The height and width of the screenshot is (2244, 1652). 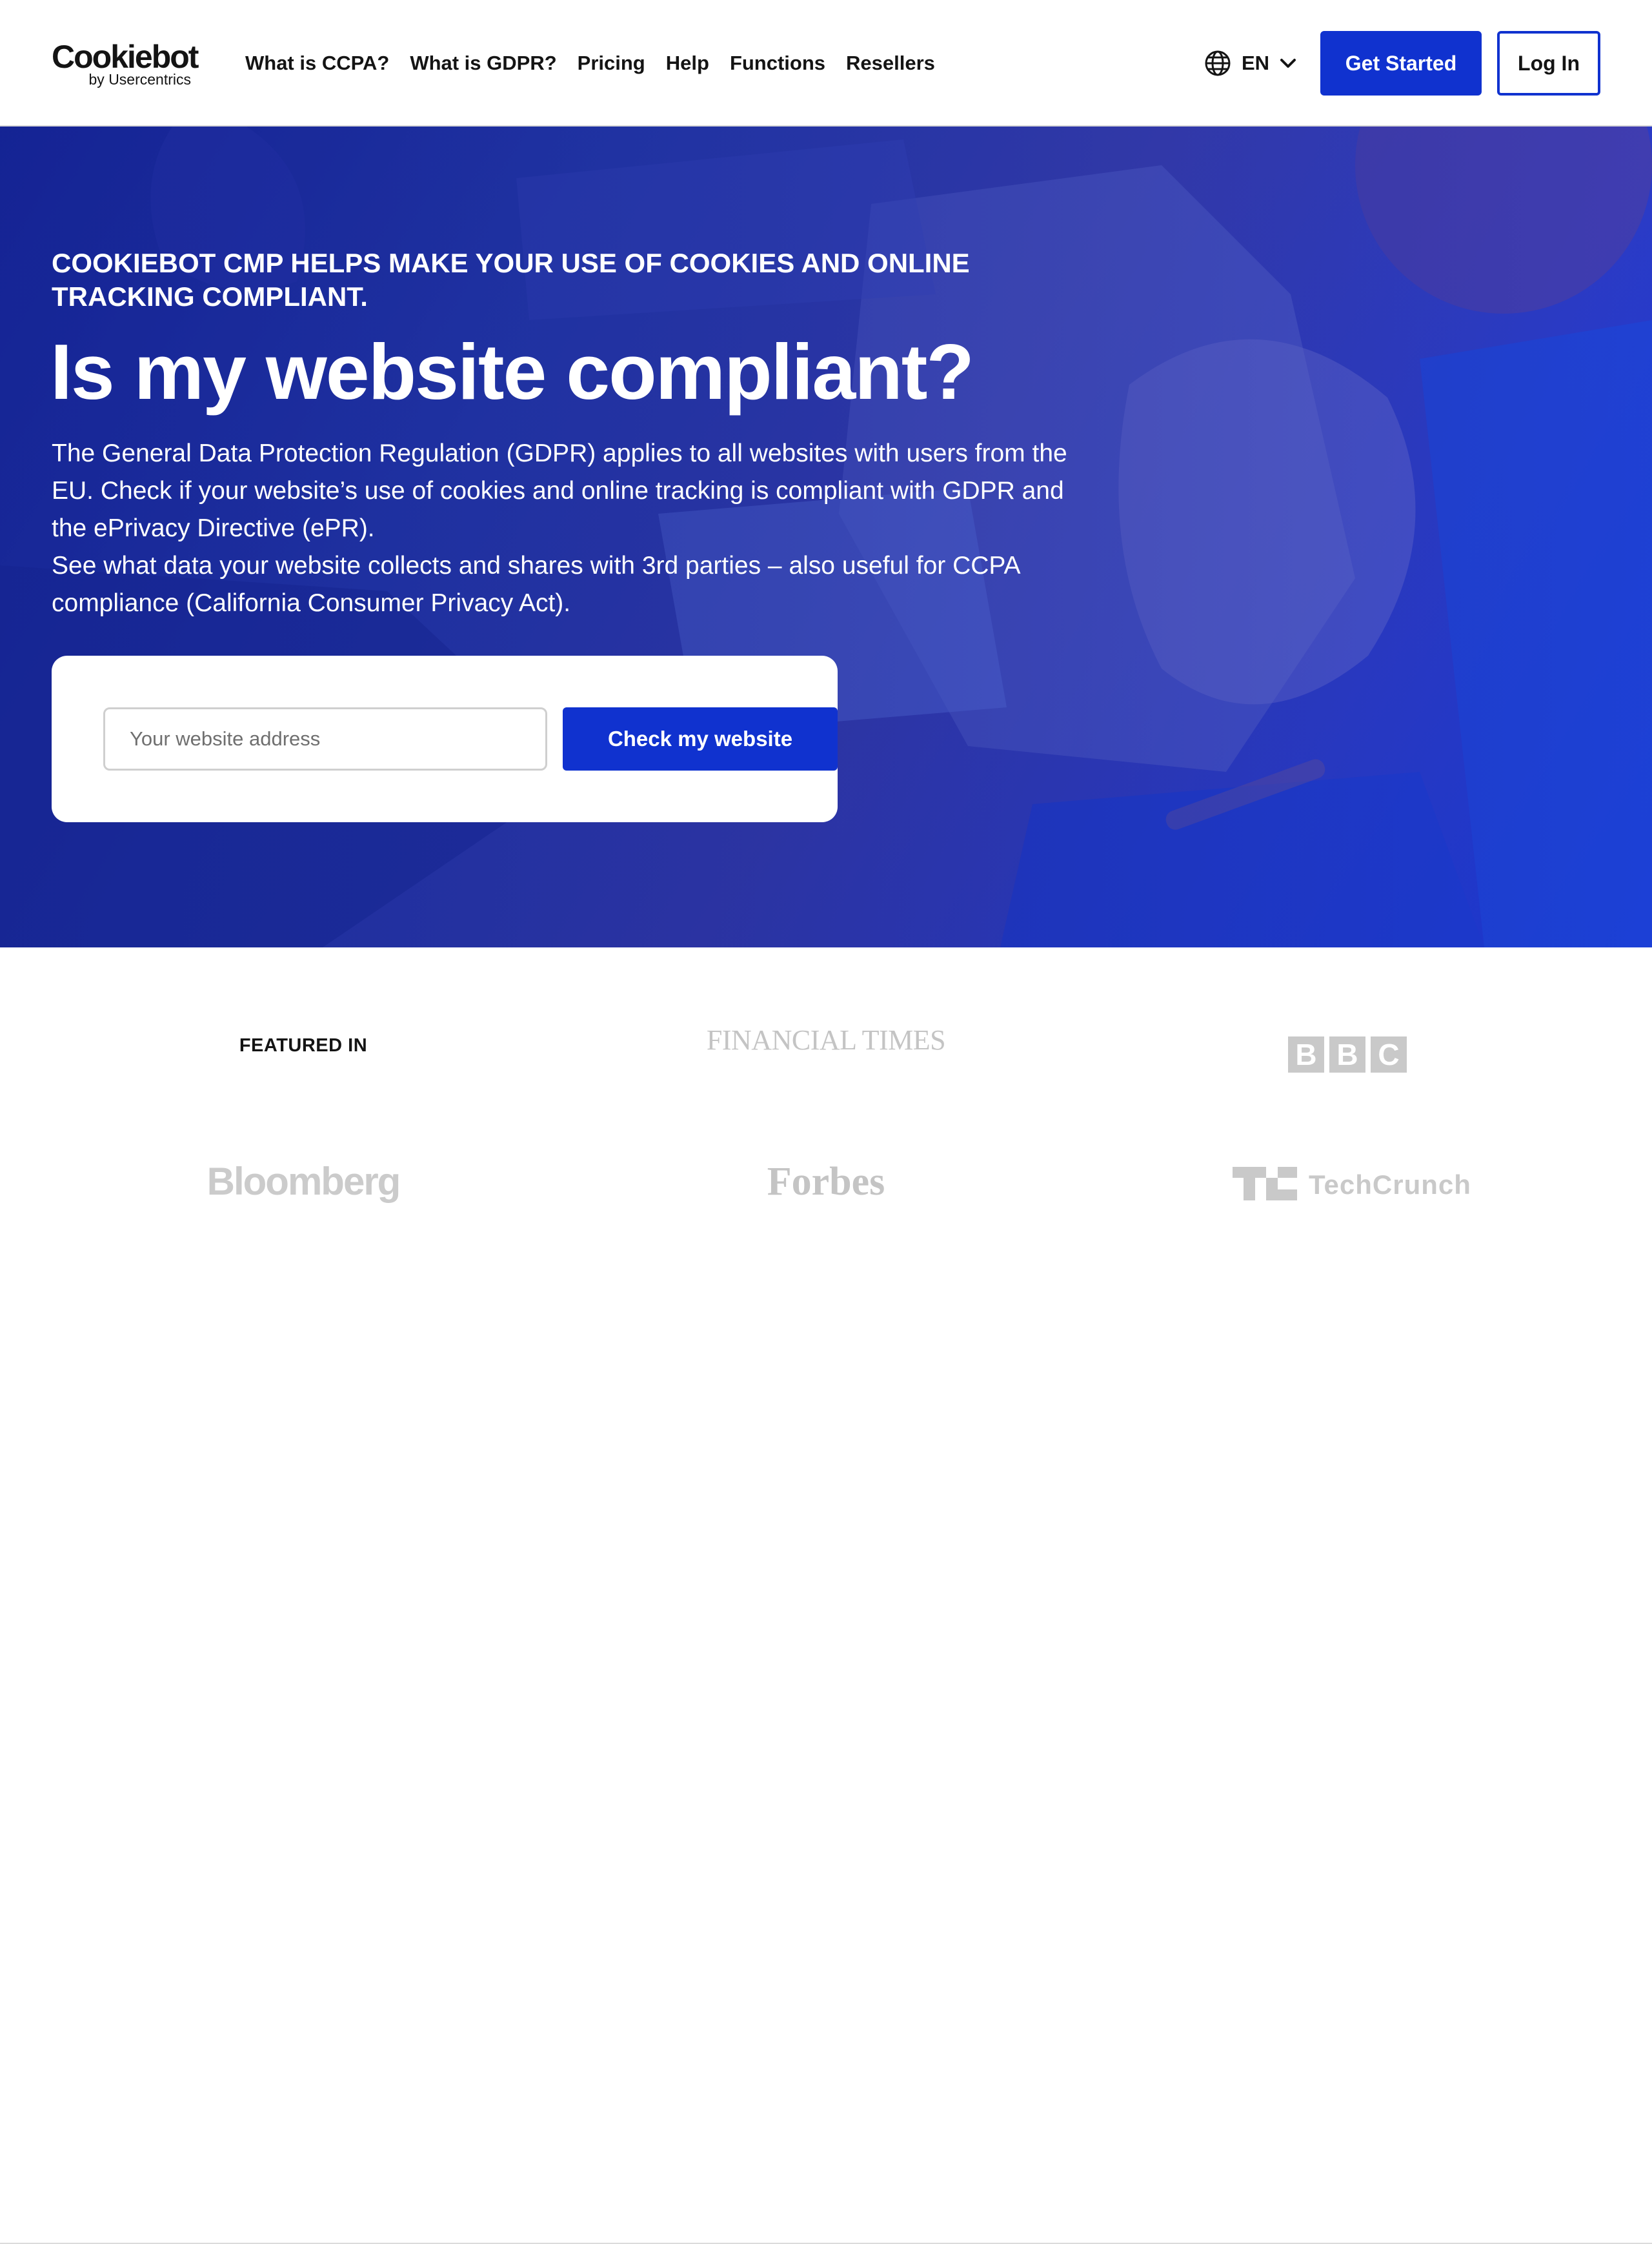 What do you see at coordinates (826, 1182) in the screenshot?
I see `forbes-logo: Forbes` at bounding box center [826, 1182].